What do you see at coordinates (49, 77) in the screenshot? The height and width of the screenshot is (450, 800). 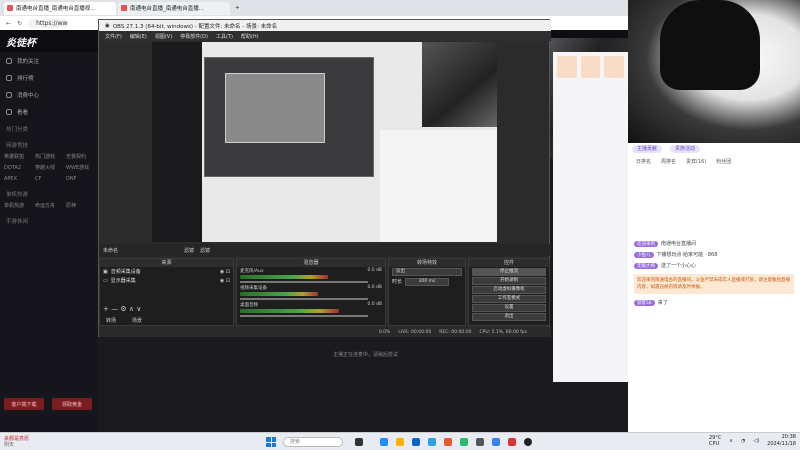 I see `sidebar-item-rank: 排行榜` at bounding box center [49, 77].